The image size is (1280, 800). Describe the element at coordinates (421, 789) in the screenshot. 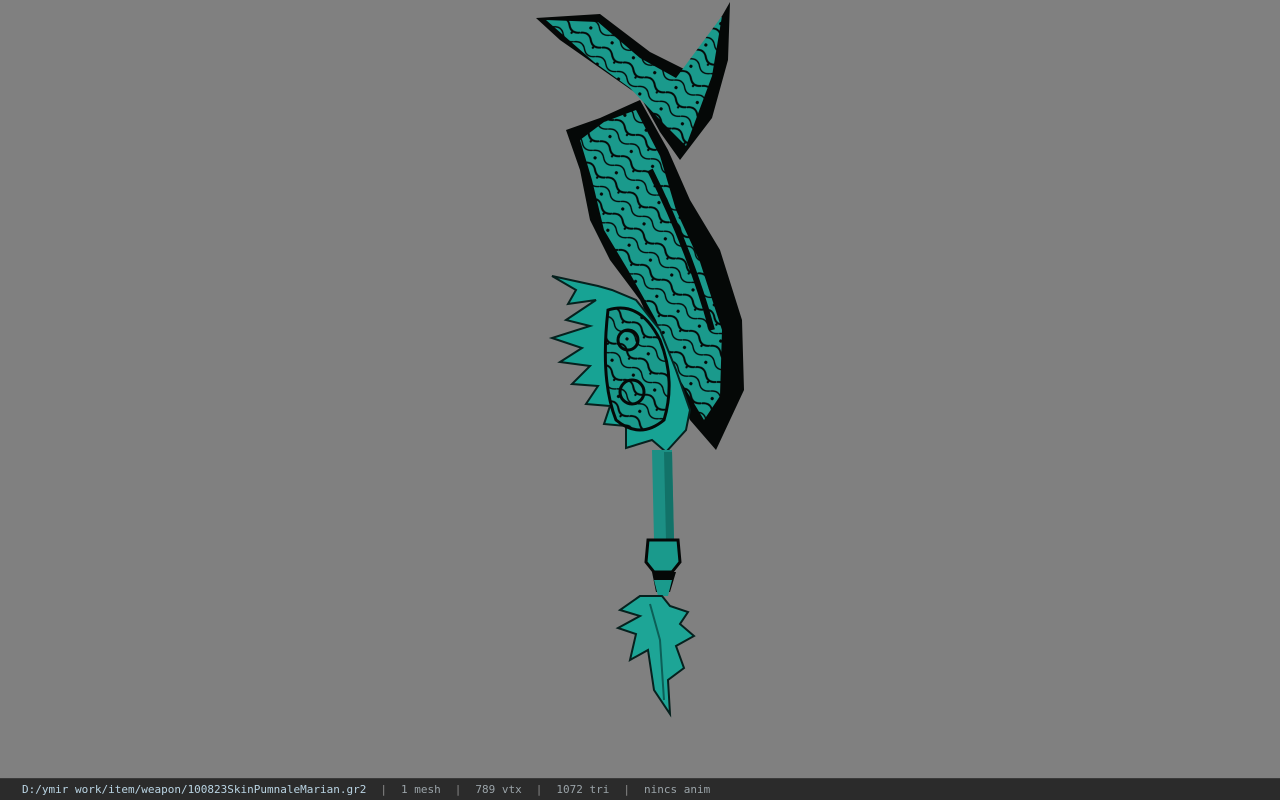

I see `mesh-count: 1 mesh` at that location.